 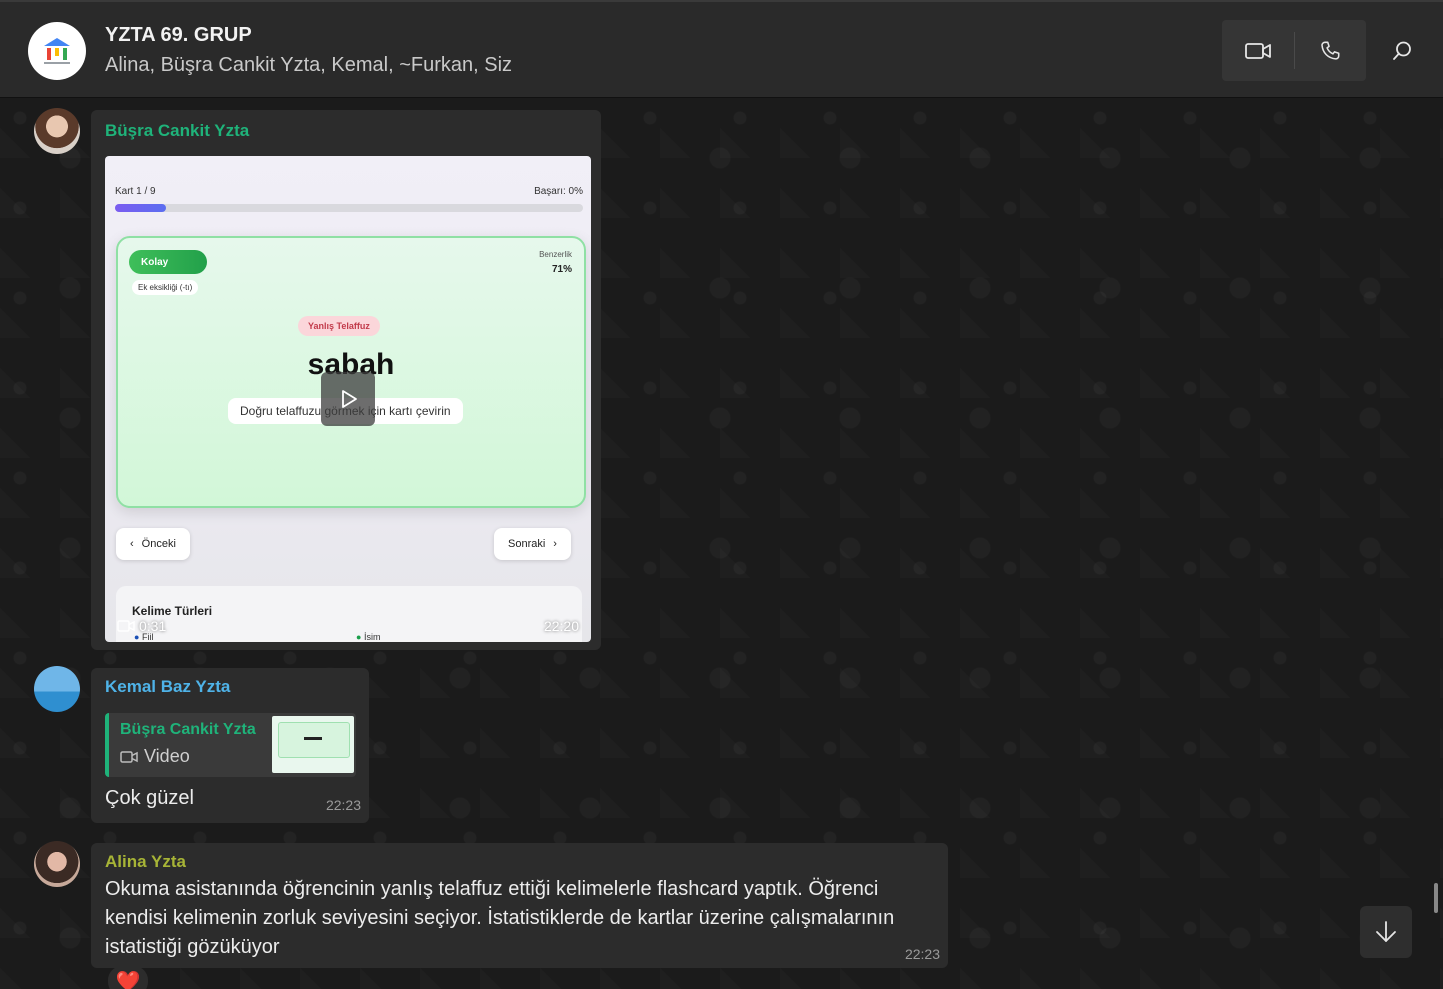 What do you see at coordinates (555, 254) in the screenshot?
I see `similarity-label: Benzerlik` at bounding box center [555, 254].